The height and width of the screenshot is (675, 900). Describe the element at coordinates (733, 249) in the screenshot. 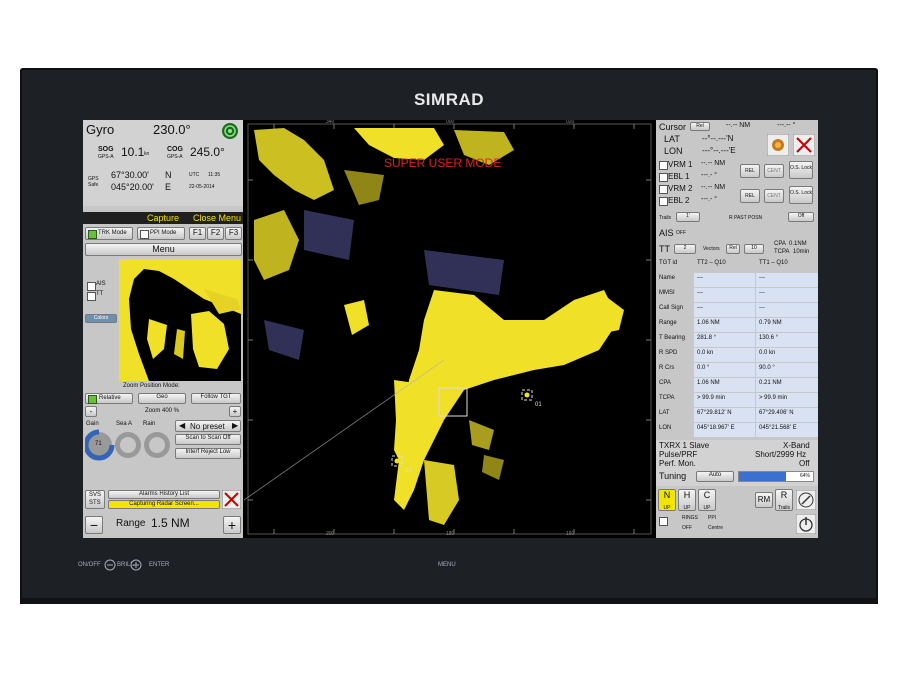

I see `vectors-mode-button: Rel` at that location.